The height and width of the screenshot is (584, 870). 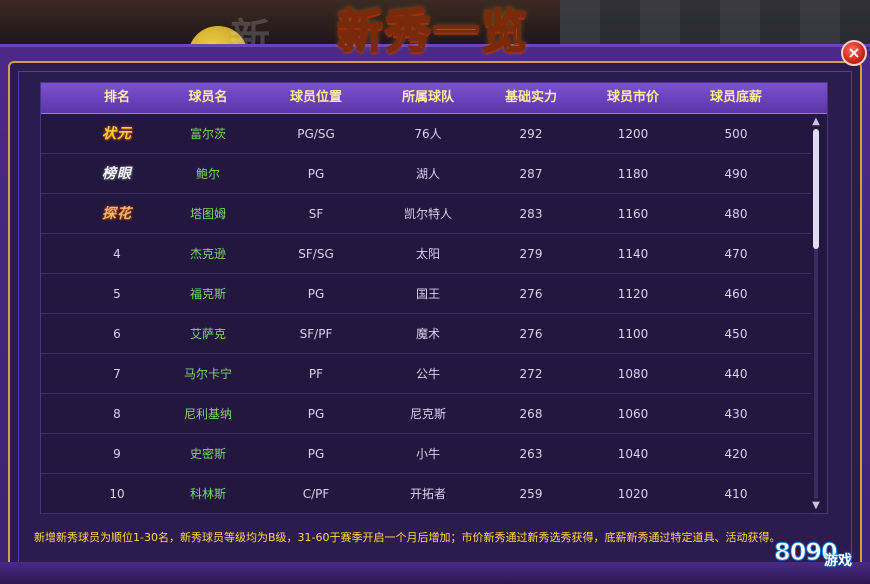 What do you see at coordinates (736, 254) in the screenshot?
I see `salary-cell: 470` at bounding box center [736, 254].